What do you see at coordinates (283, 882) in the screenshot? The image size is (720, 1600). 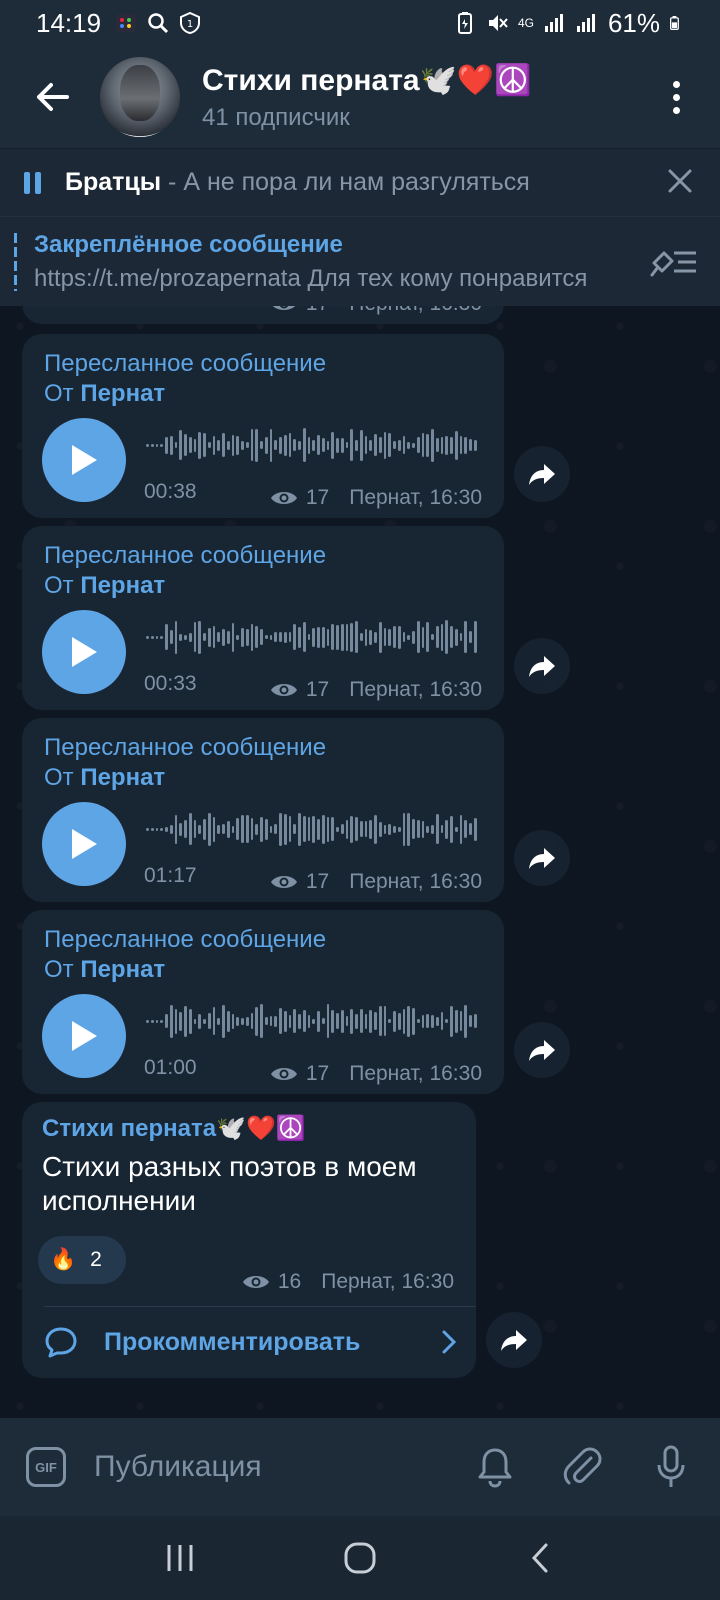 I see `views-icon` at bounding box center [283, 882].